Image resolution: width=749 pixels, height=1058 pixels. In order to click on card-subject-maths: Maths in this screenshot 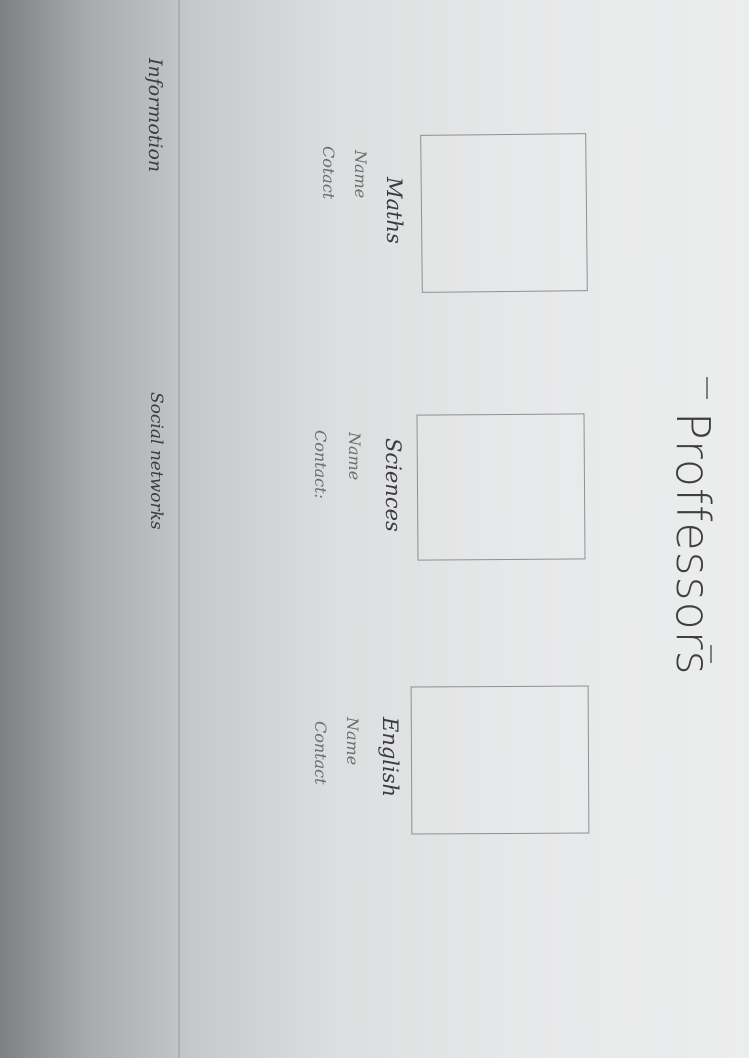, I will do `click(394, 210)`.